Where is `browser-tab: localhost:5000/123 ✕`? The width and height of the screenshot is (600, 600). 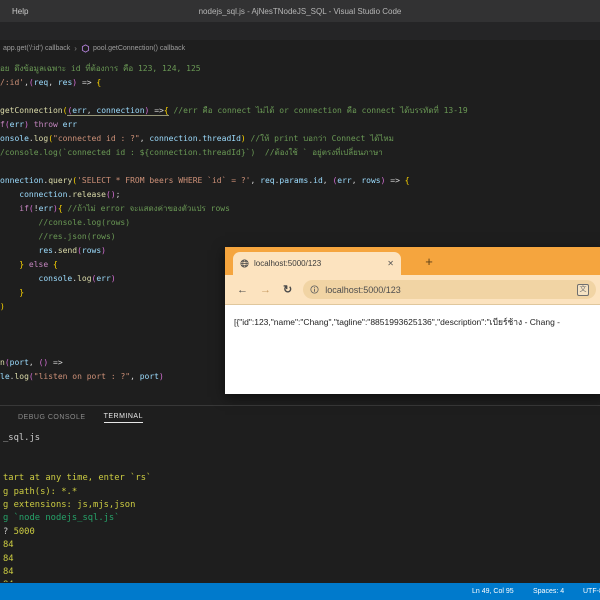 browser-tab: localhost:5000/123 ✕ is located at coordinates (317, 263).